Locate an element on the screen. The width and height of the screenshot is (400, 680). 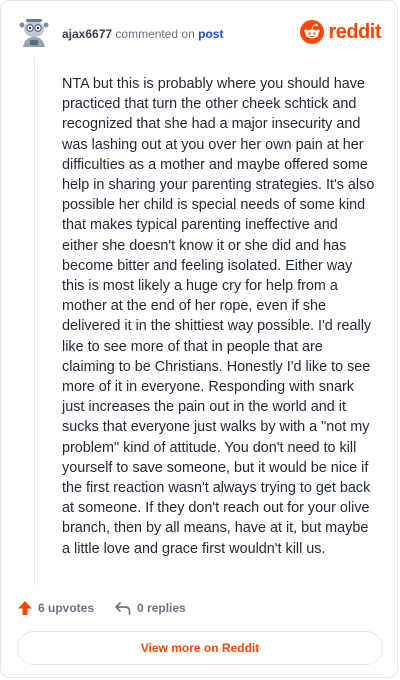
thread-line is located at coordinates (34, 321).